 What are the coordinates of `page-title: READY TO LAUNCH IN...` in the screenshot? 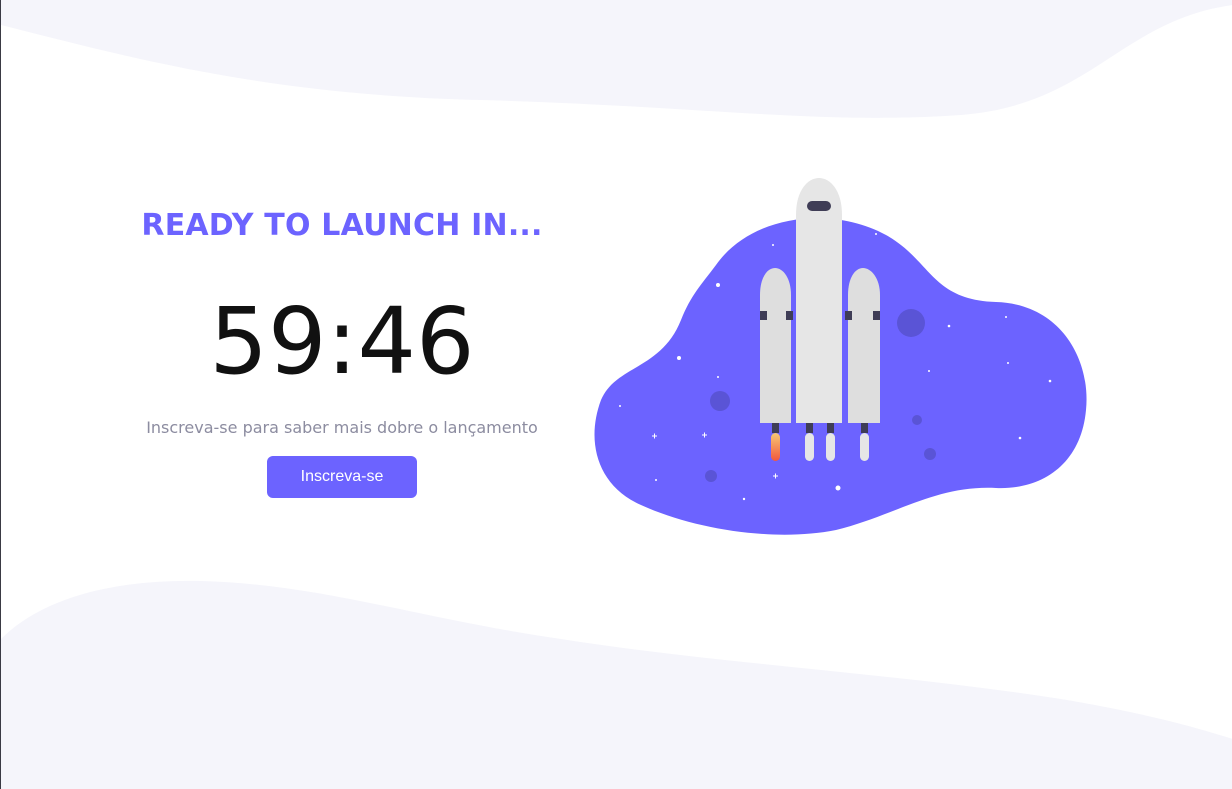 It's located at (342, 225).